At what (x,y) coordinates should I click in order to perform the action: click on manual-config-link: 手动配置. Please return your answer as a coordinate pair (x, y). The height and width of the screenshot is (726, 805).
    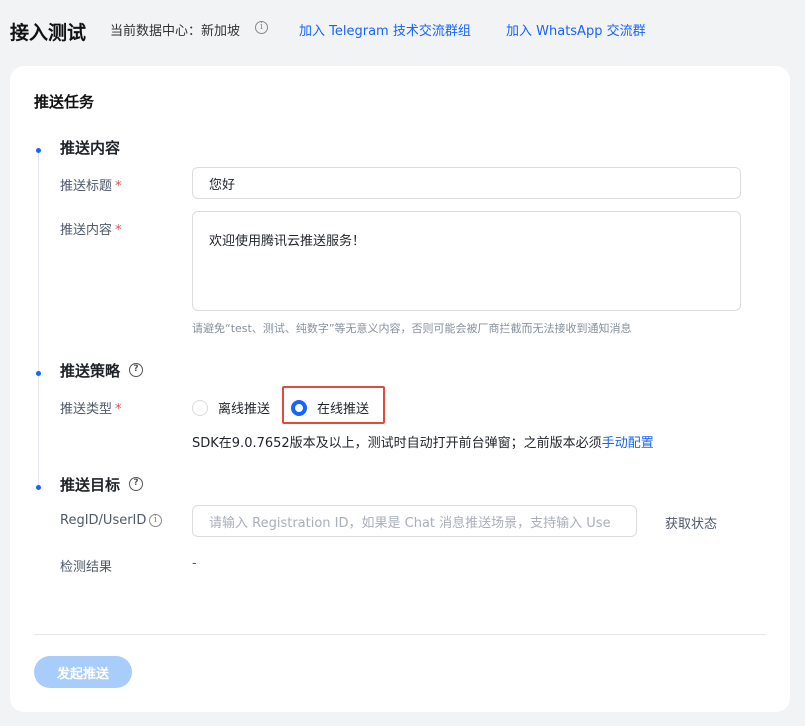
    Looking at the image, I should click on (628, 443).